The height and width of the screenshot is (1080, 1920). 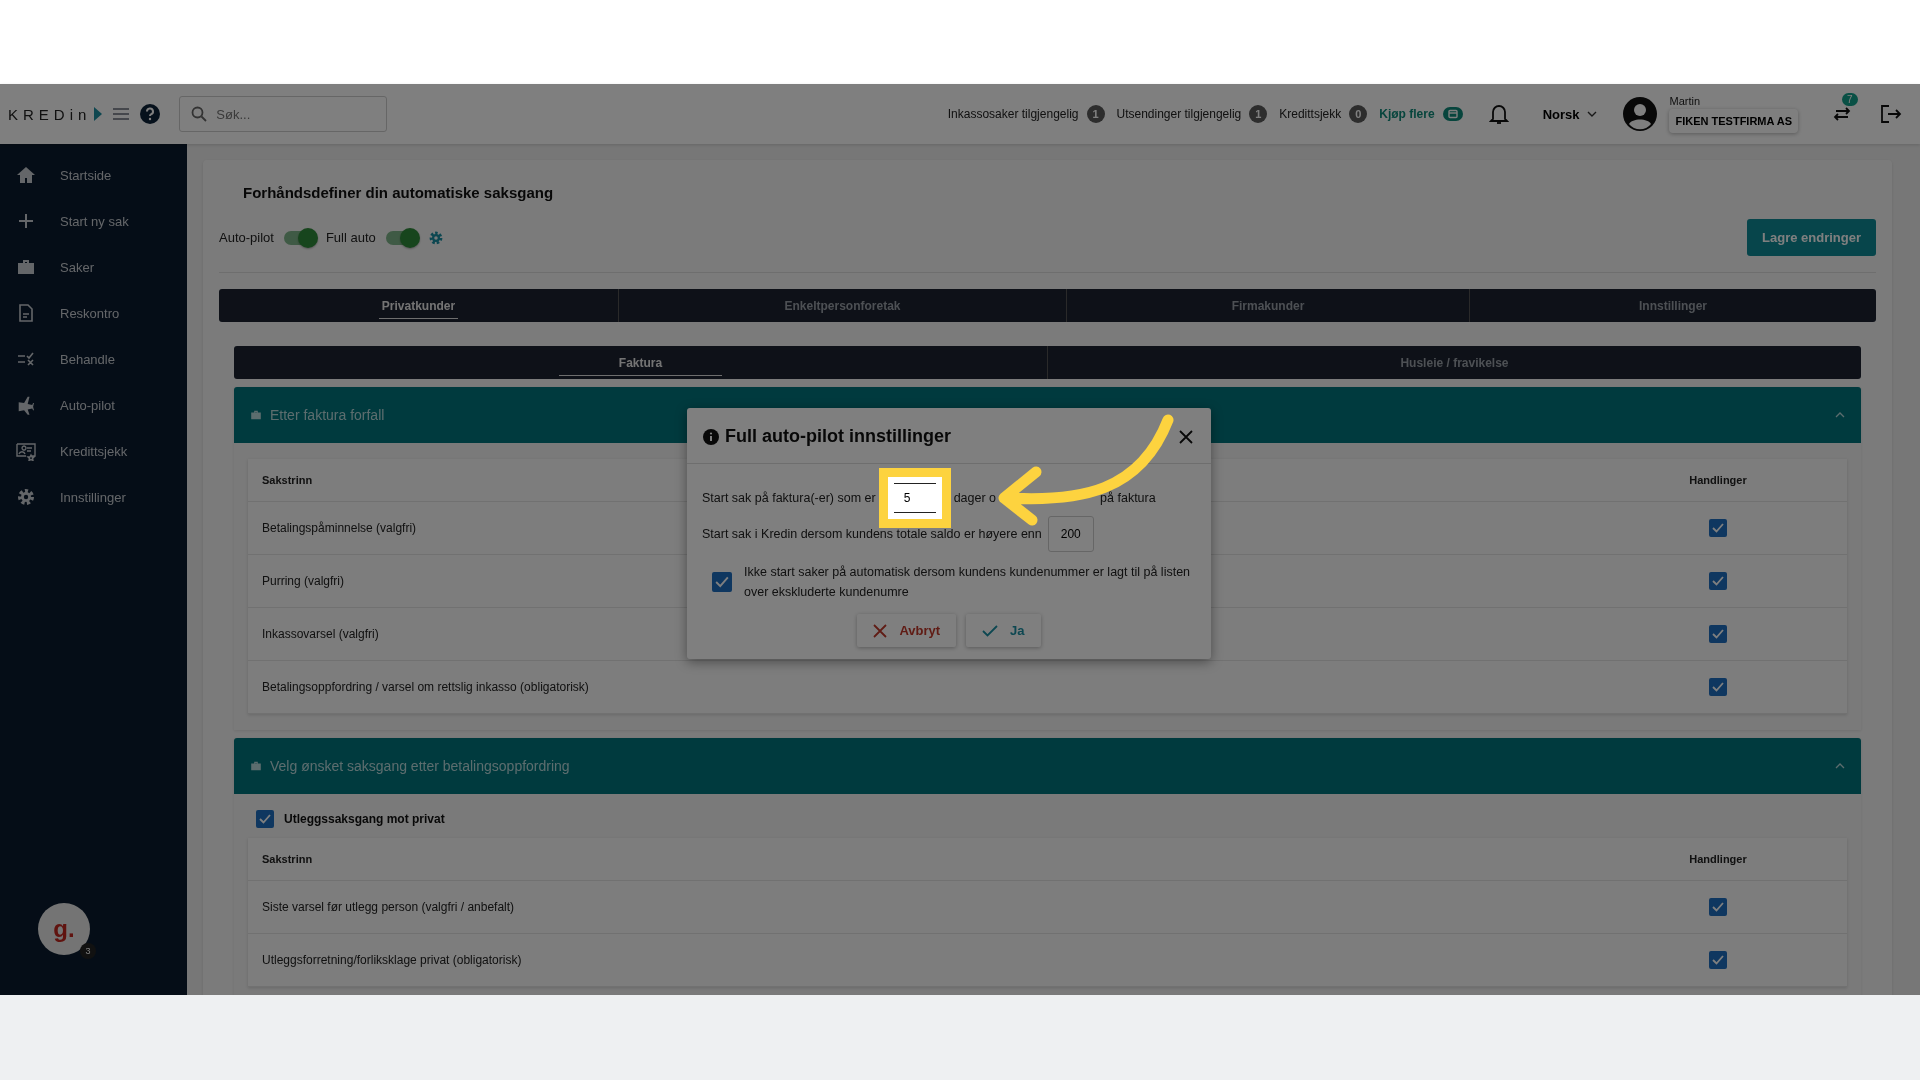 I want to click on counter-label: Kredittsjekk, so click(x=1310, y=114).